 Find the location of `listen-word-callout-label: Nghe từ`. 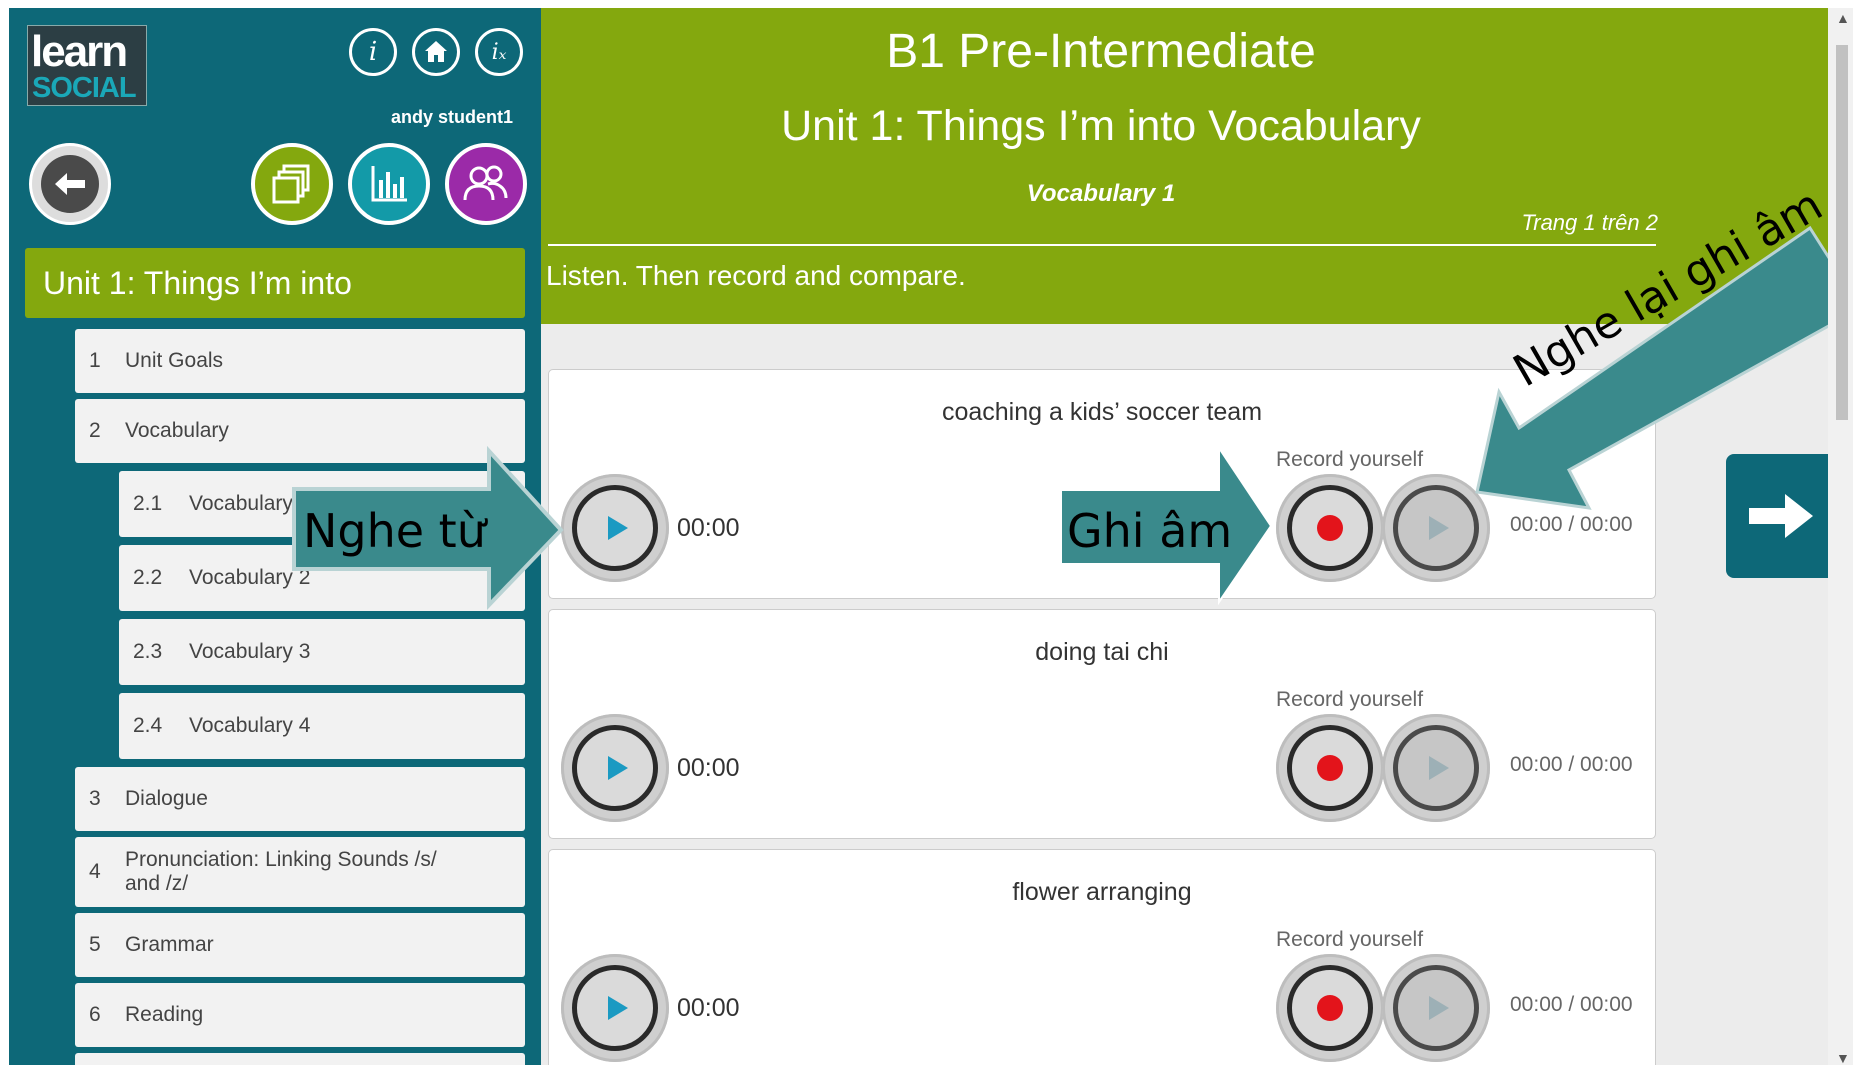

listen-word-callout-label: Nghe từ is located at coordinates (394, 531).